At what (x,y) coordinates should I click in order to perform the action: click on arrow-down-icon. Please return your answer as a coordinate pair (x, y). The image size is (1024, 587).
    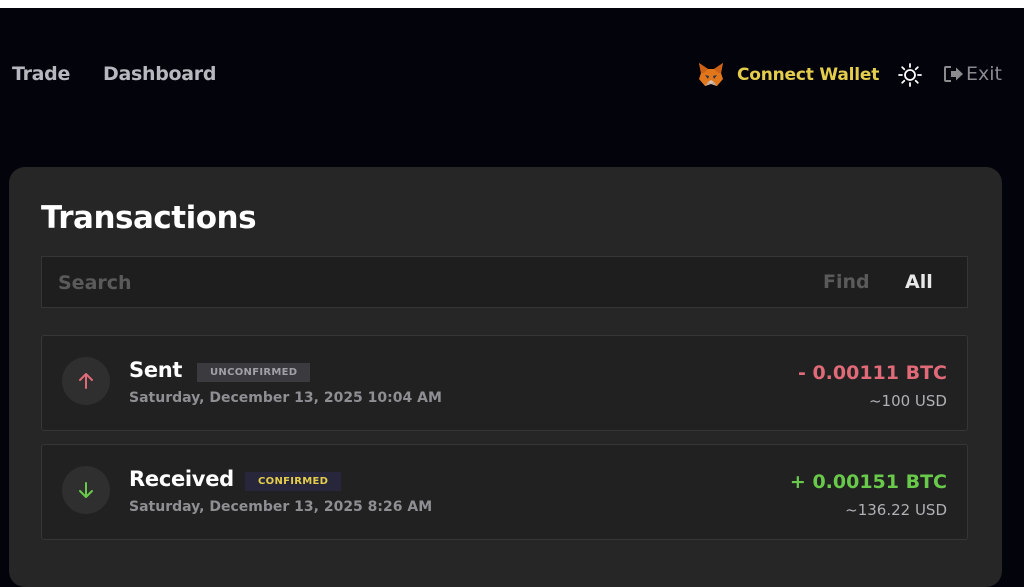
    Looking at the image, I should click on (86, 490).